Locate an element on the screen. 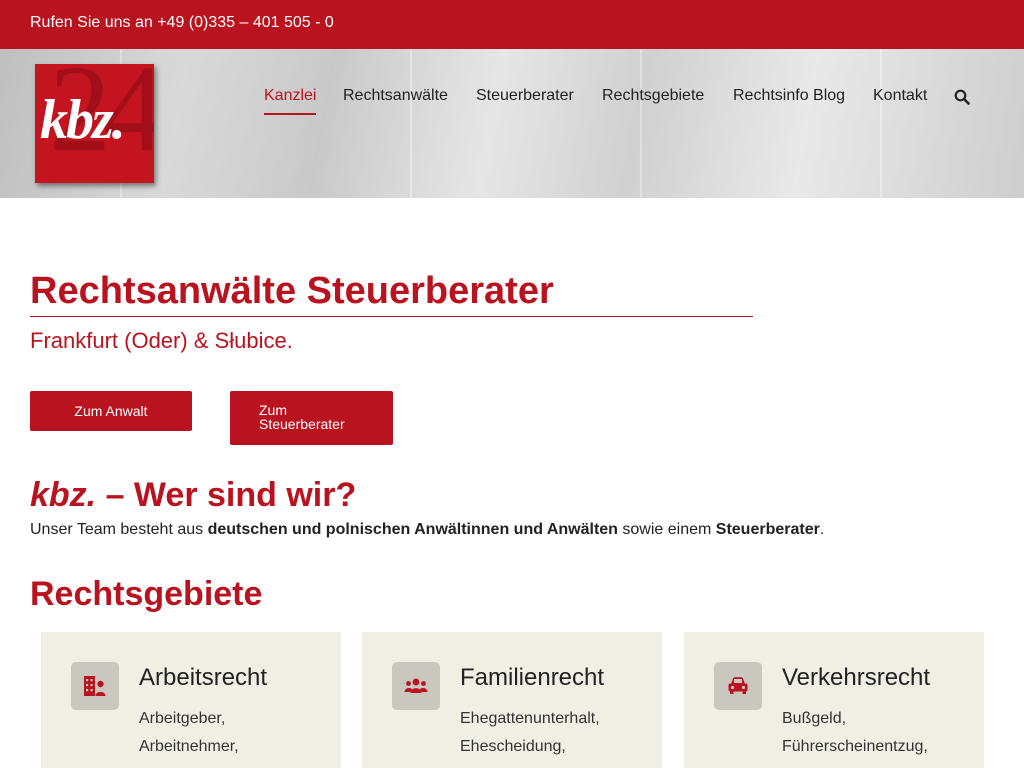 This screenshot has height=768, width=1024. card-keyword: Führerscheinentzug, is located at coordinates (855, 746).